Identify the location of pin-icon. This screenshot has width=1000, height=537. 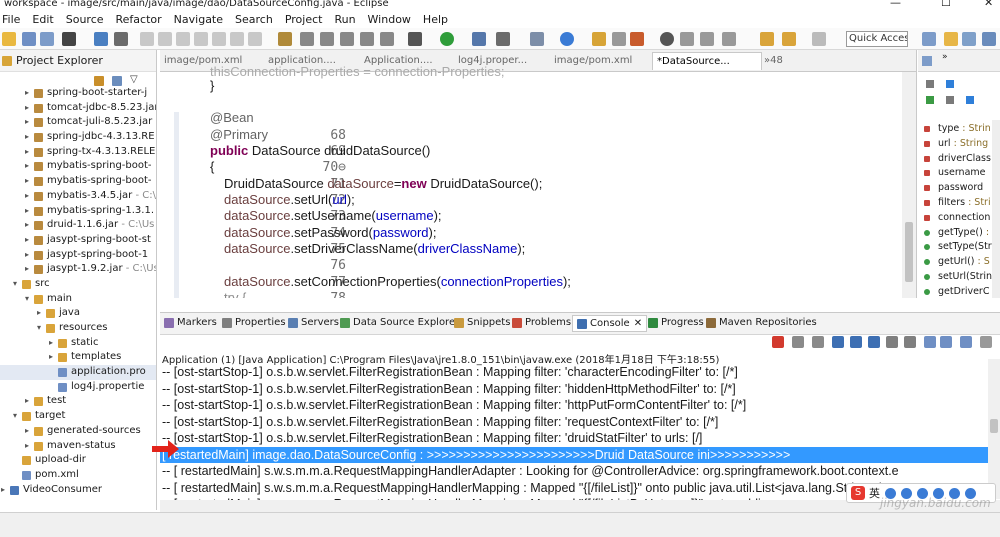
(307, 39).